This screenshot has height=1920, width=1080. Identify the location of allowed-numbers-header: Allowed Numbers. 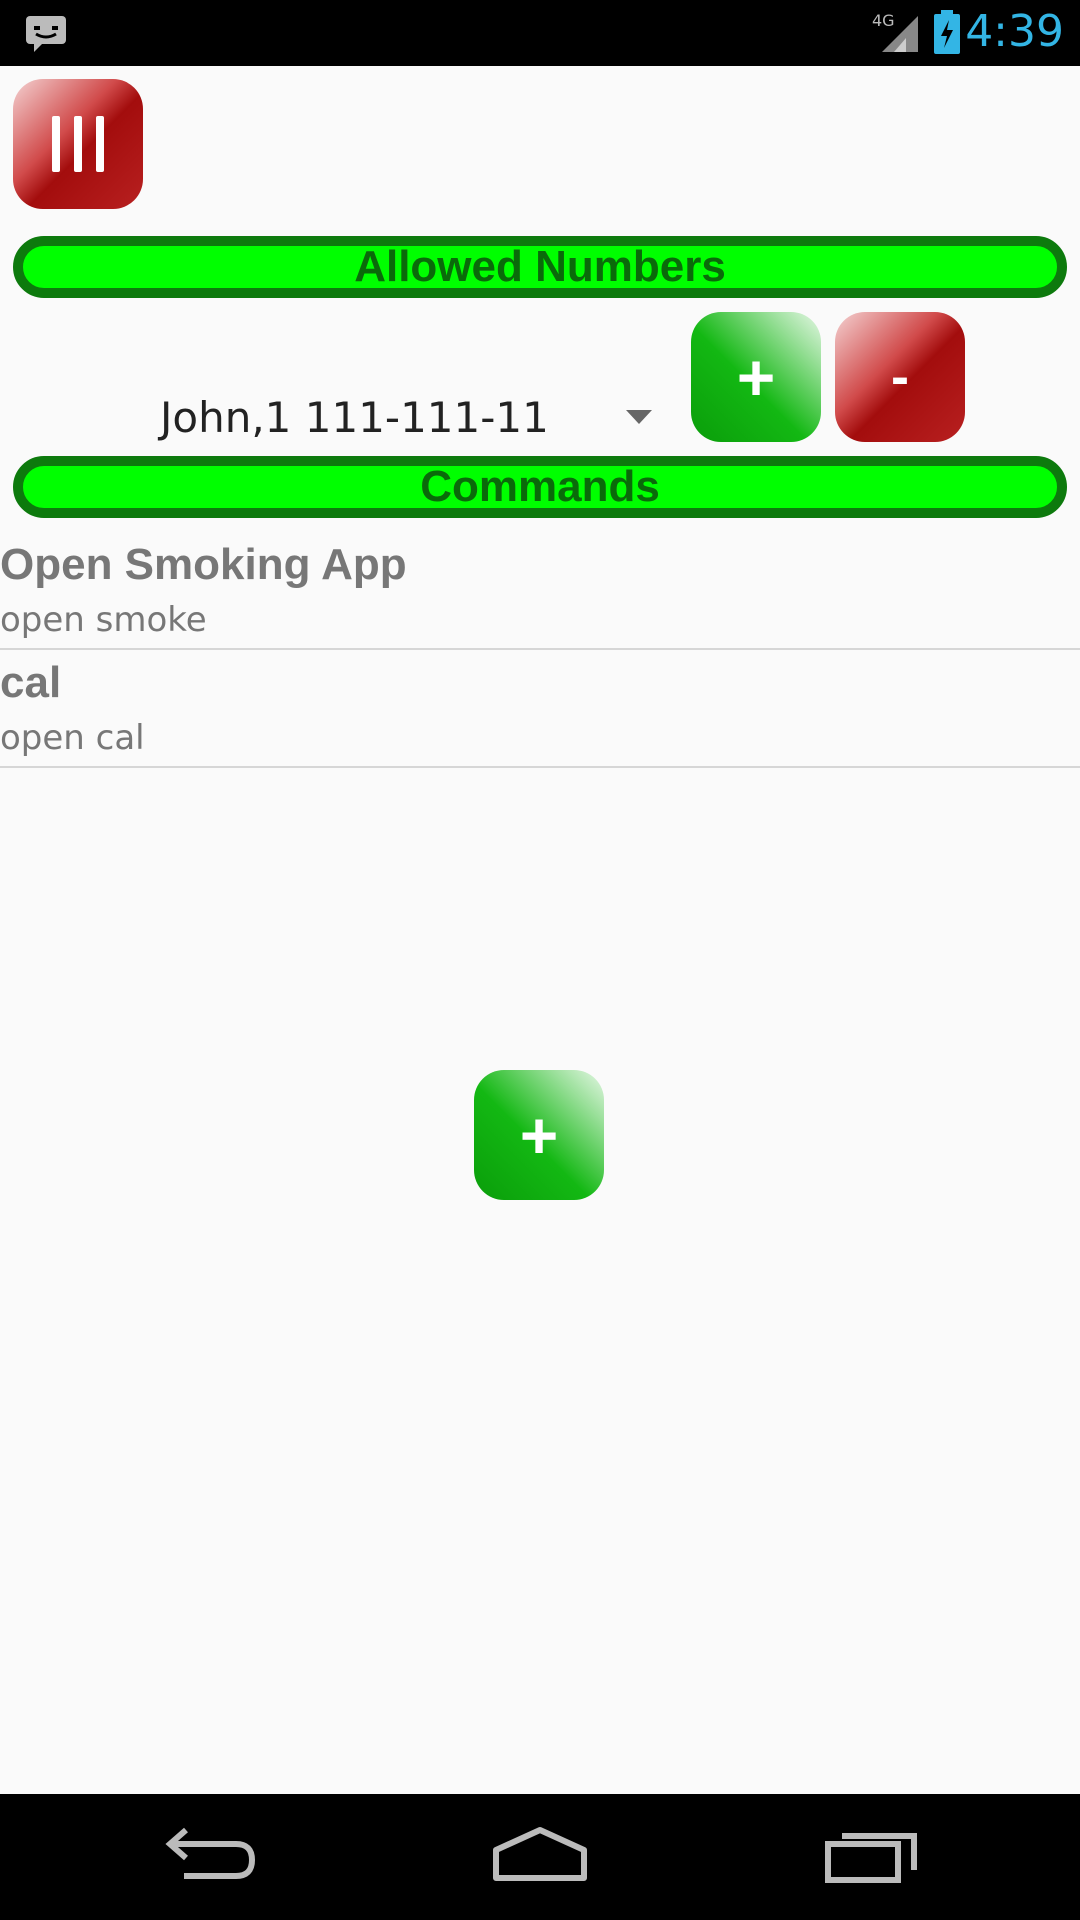
(540, 267).